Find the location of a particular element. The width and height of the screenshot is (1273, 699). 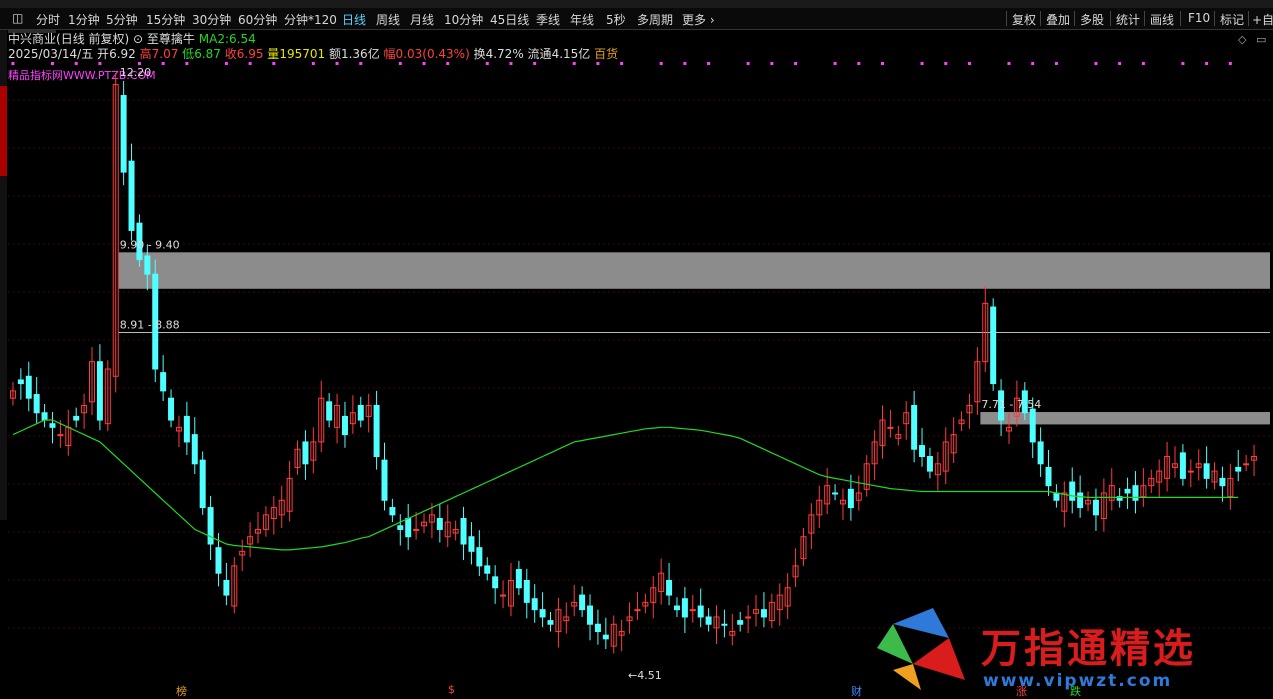

zone2-label: 8.91 - 8.88 is located at coordinates (150, 325).